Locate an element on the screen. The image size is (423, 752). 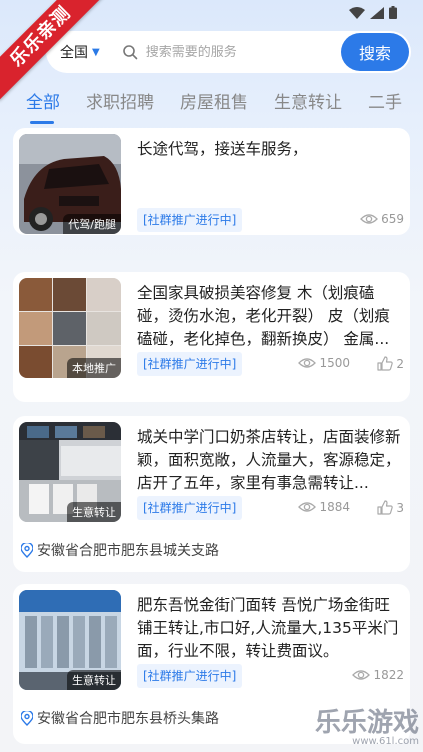
like-count: 3 is located at coordinates (390, 507).